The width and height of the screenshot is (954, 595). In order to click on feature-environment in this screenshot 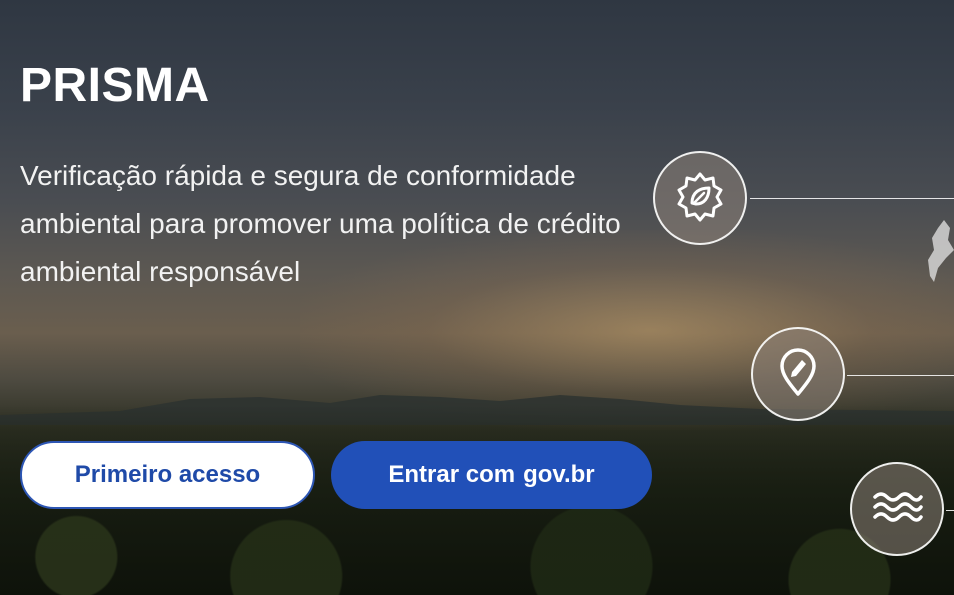, I will do `click(700, 198)`.